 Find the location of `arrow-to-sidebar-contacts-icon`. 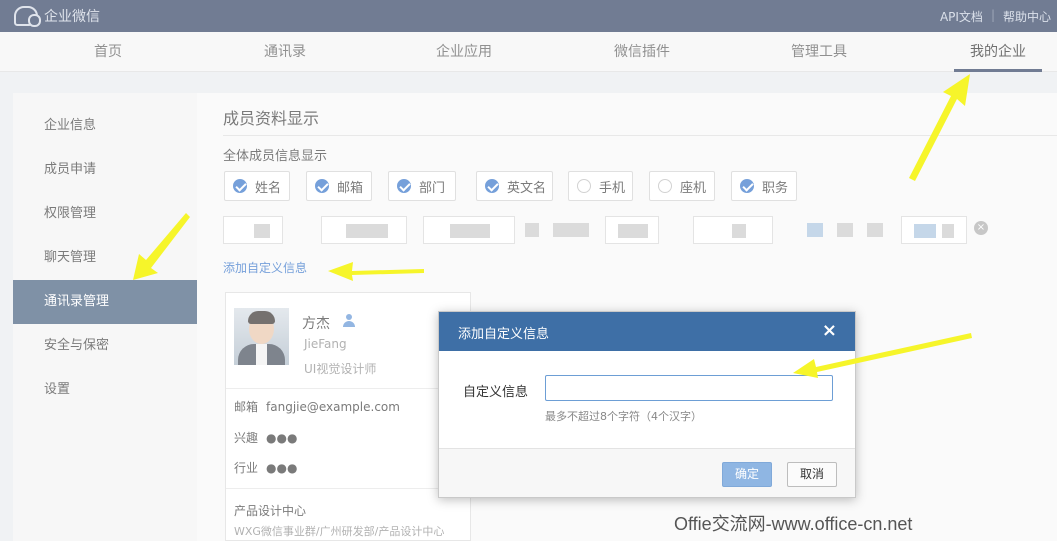

arrow-to-sidebar-contacts-icon is located at coordinates (161, 246).